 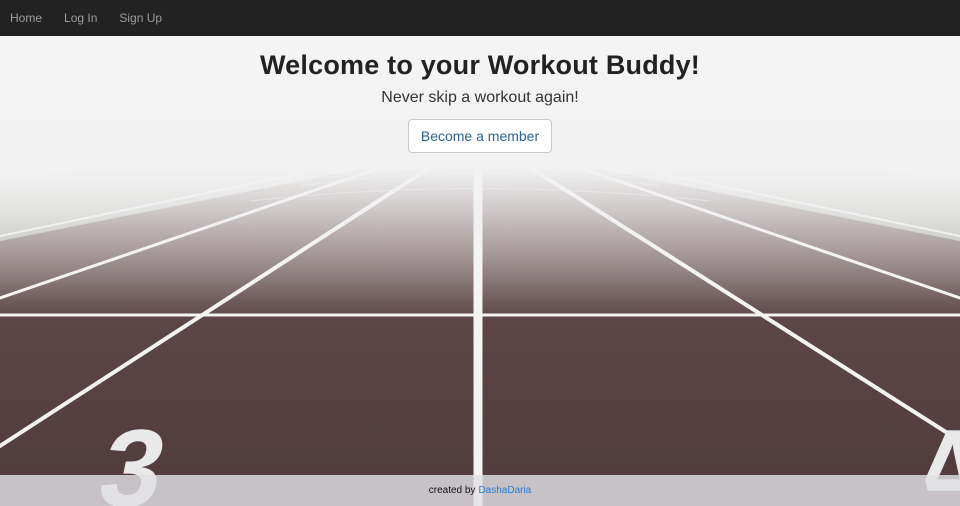 I want to click on footer: created by DashaDaria, so click(x=480, y=490).